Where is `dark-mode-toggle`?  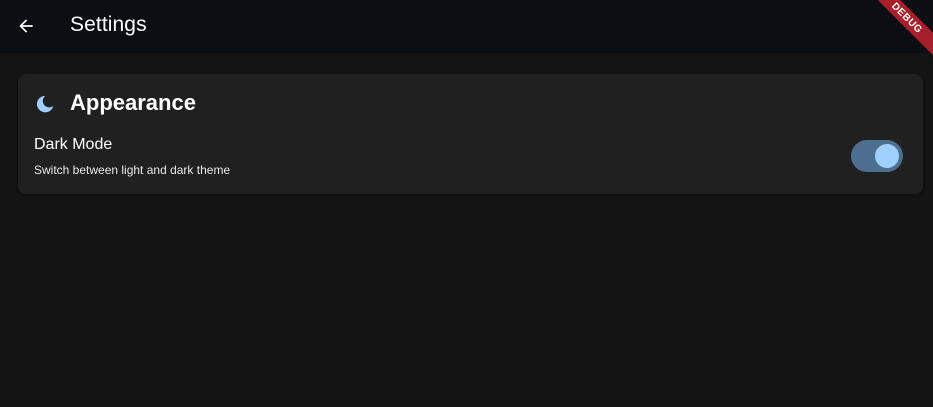 dark-mode-toggle is located at coordinates (877, 156).